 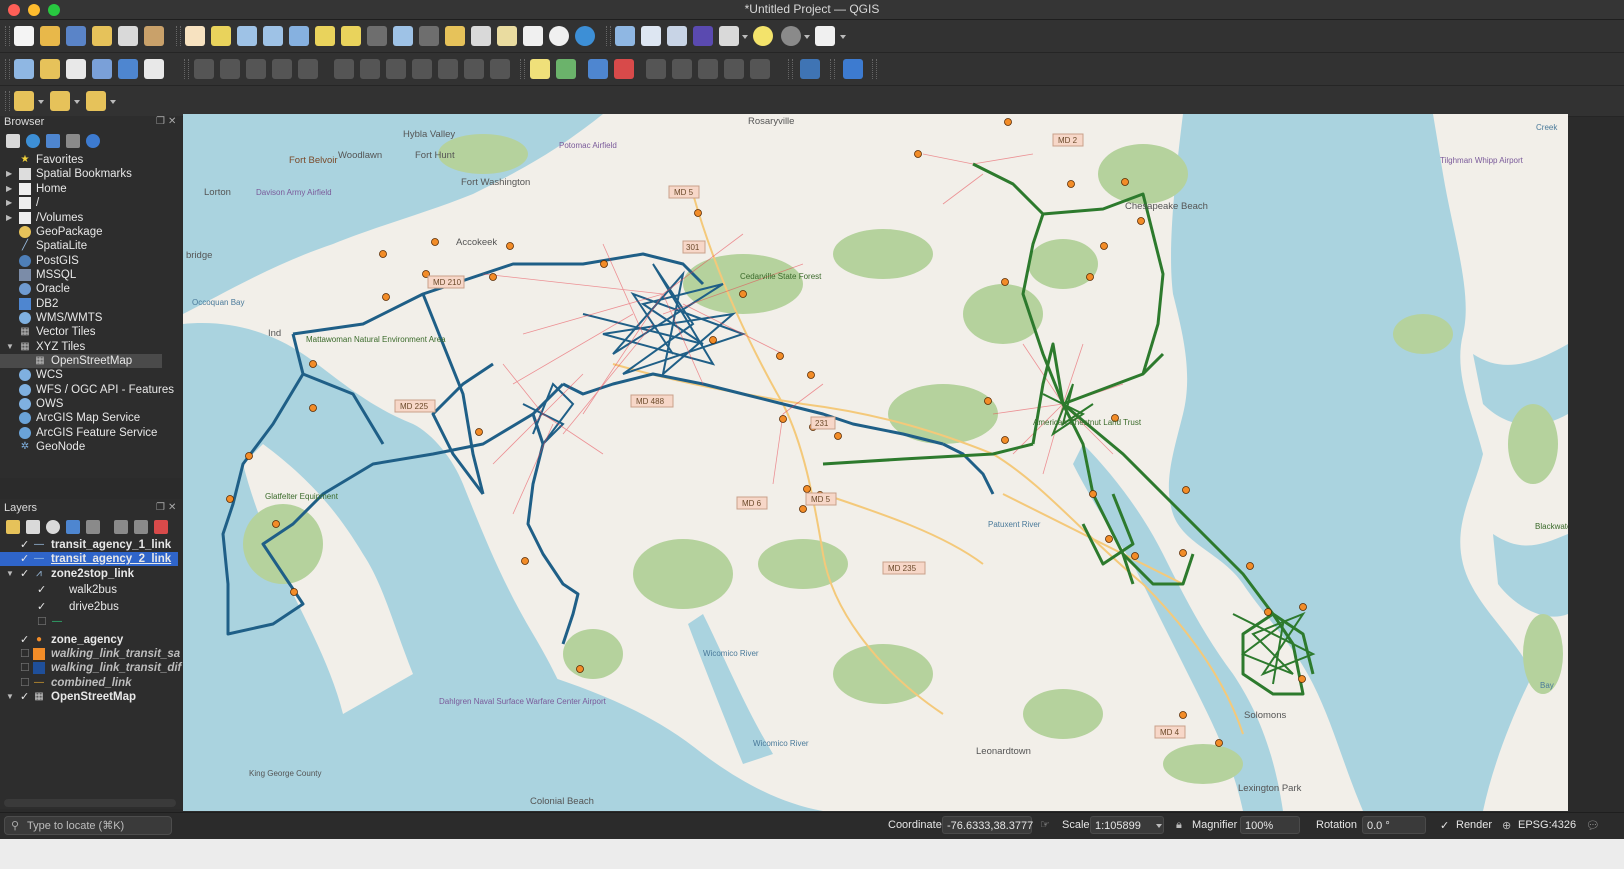 I want to click on style-manager-icon, so click(x=154, y=36).